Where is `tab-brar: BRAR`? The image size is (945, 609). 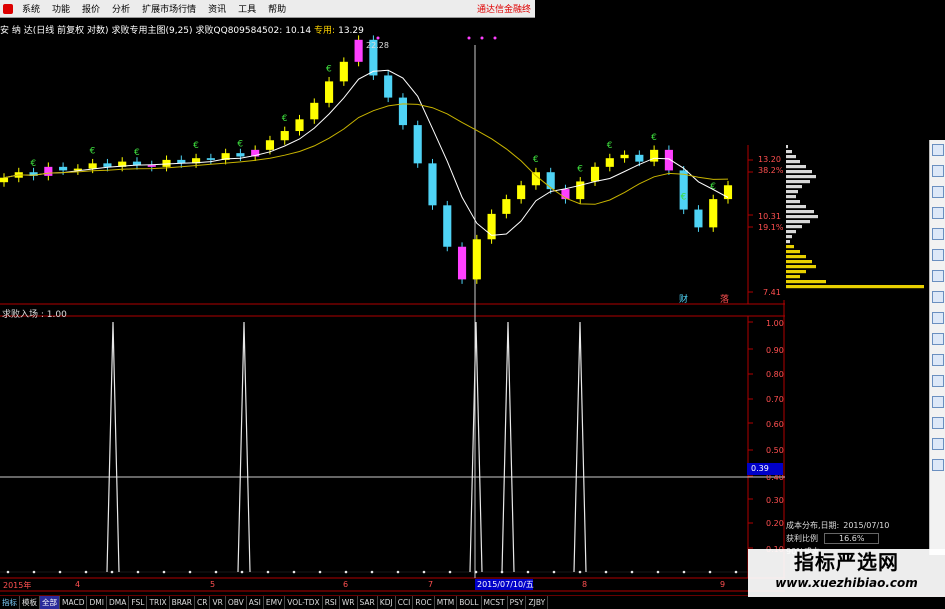
tab-brar: BRAR is located at coordinates (183, 602).